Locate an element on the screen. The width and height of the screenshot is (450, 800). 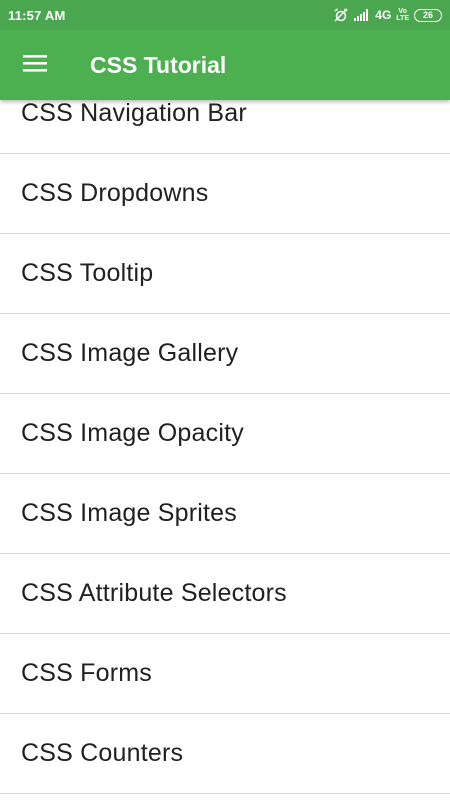
list-item-label: CSS Image Opacity is located at coordinates (132, 433).